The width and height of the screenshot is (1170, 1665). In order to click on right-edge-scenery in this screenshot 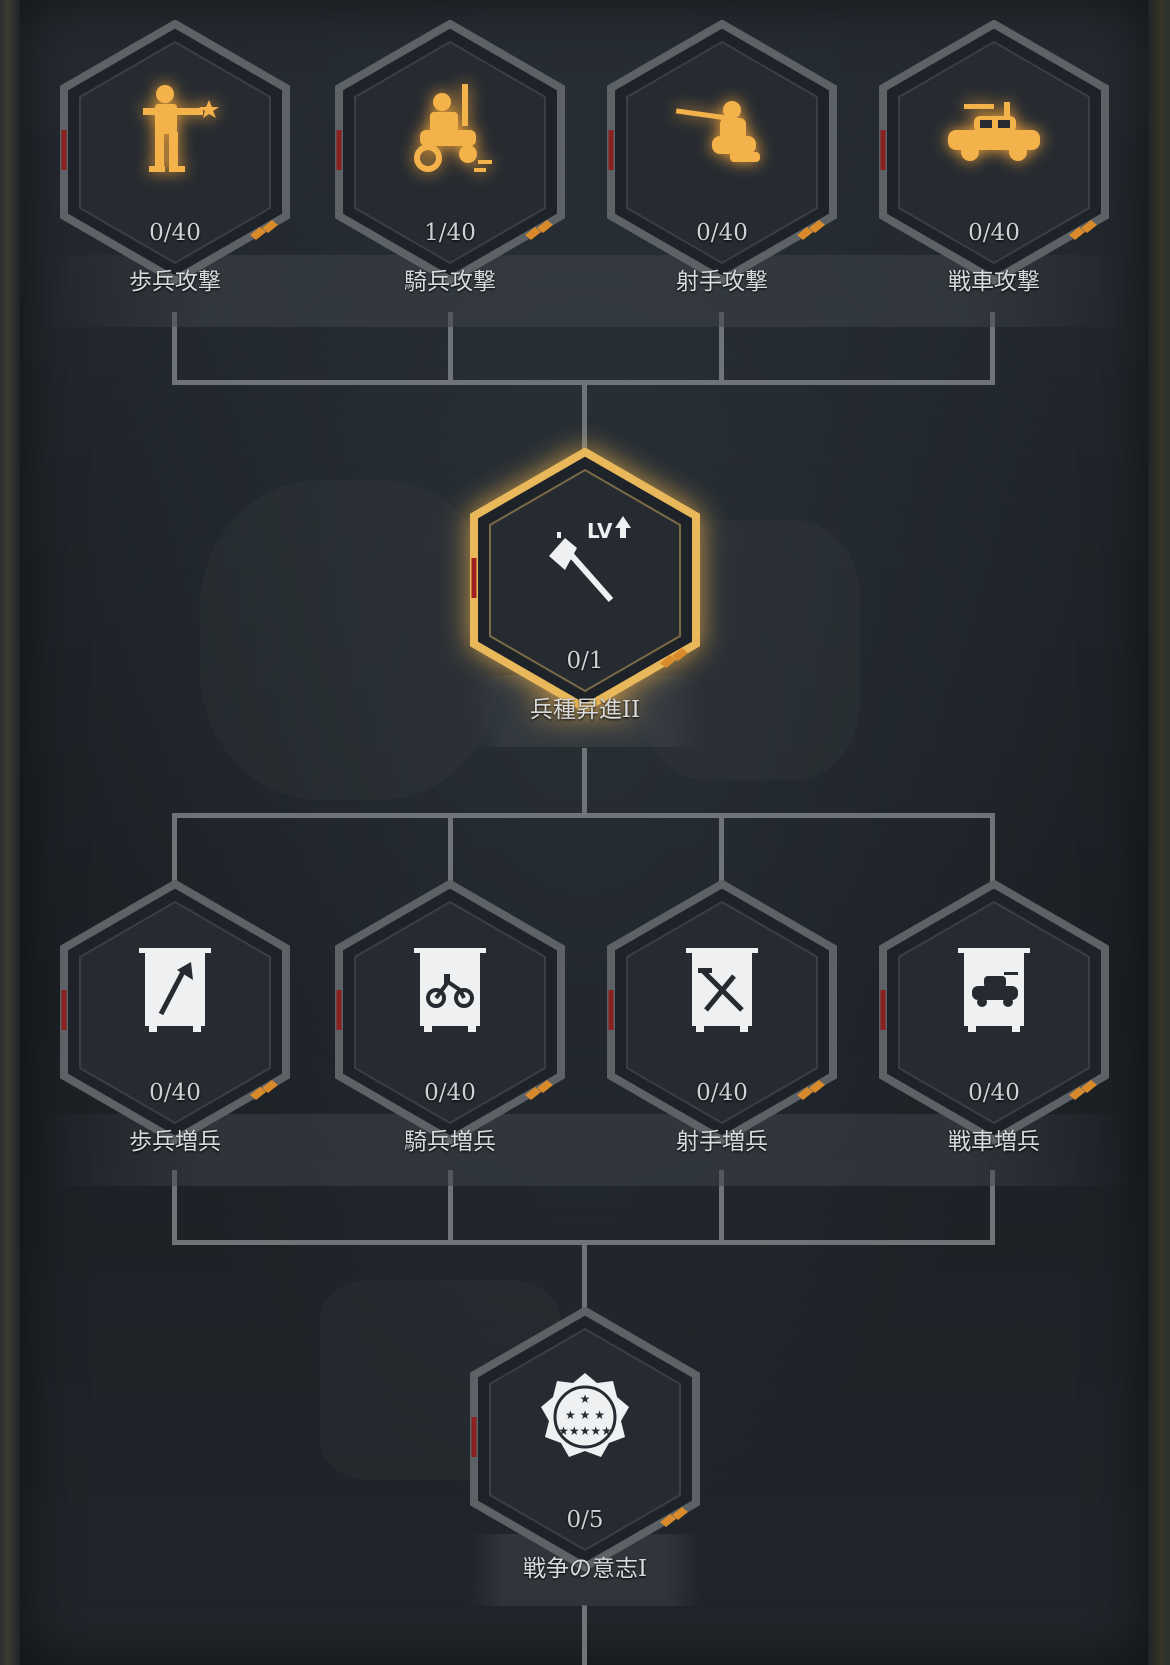, I will do `click(1159, 832)`.